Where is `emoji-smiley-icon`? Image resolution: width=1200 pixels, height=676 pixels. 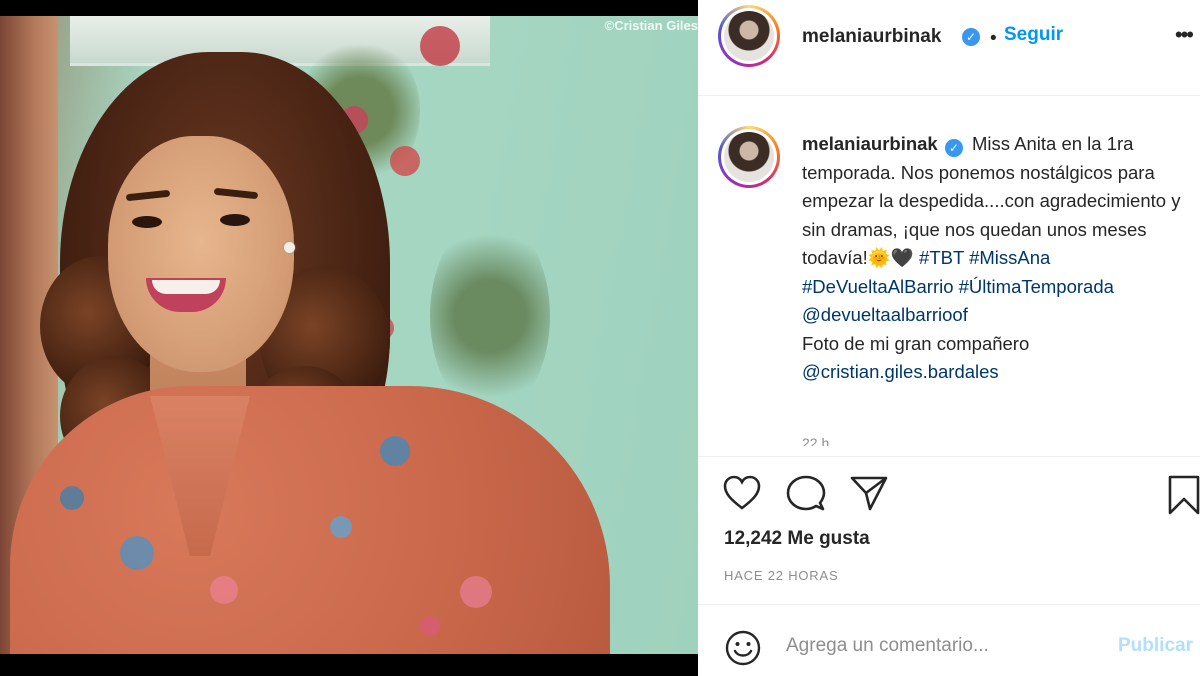
emoji-smiley-icon is located at coordinates (743, 648).